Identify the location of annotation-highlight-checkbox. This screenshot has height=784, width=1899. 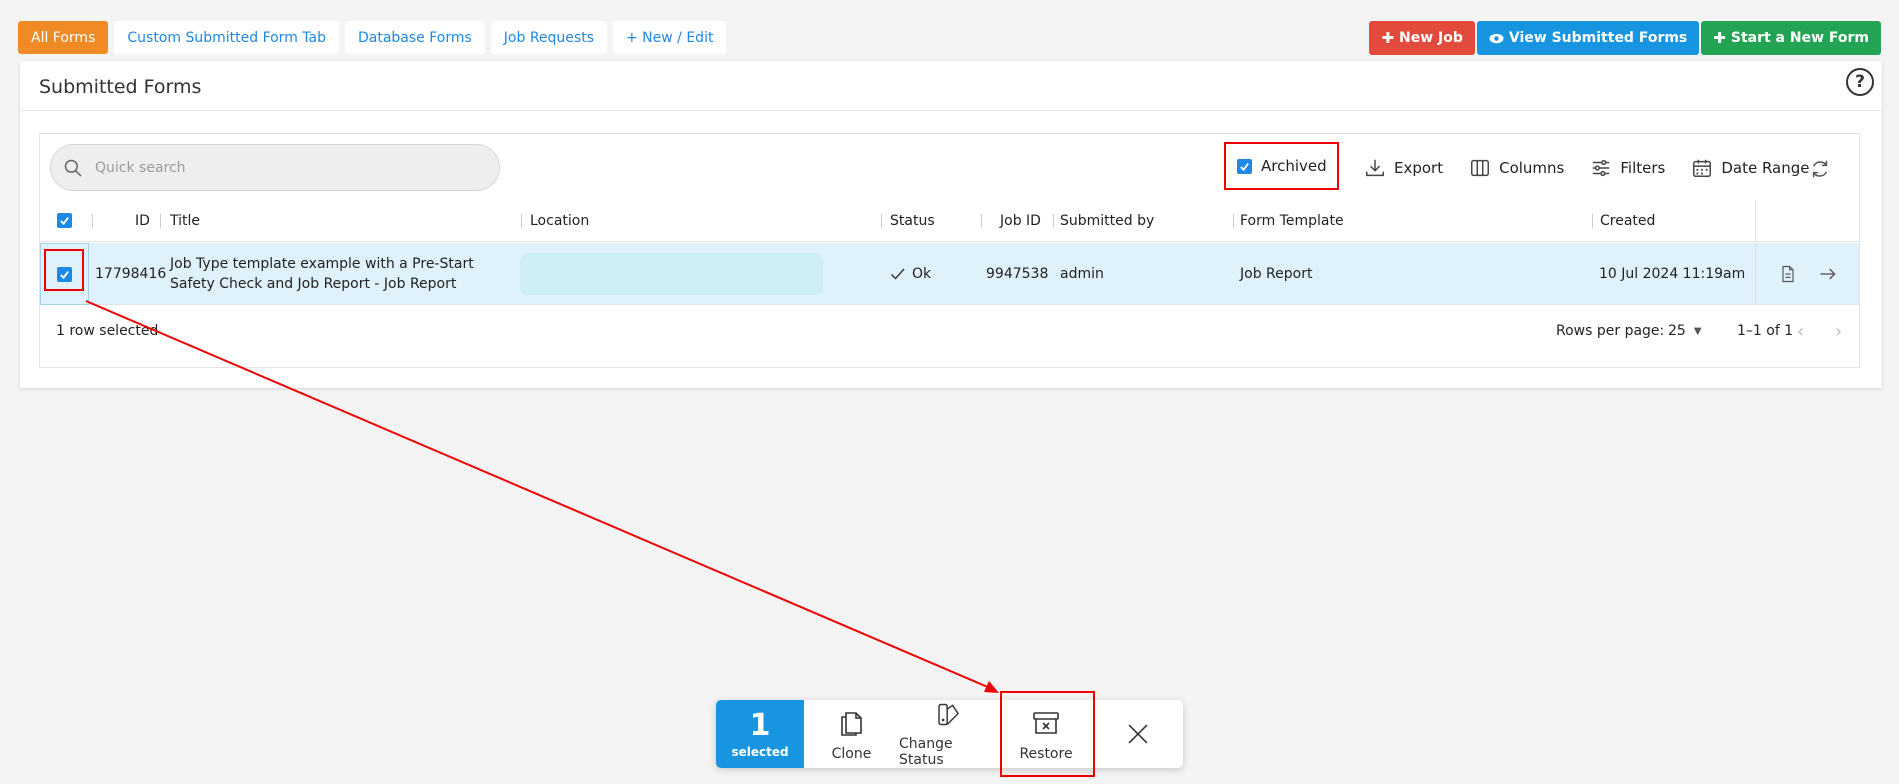
(64, 270).